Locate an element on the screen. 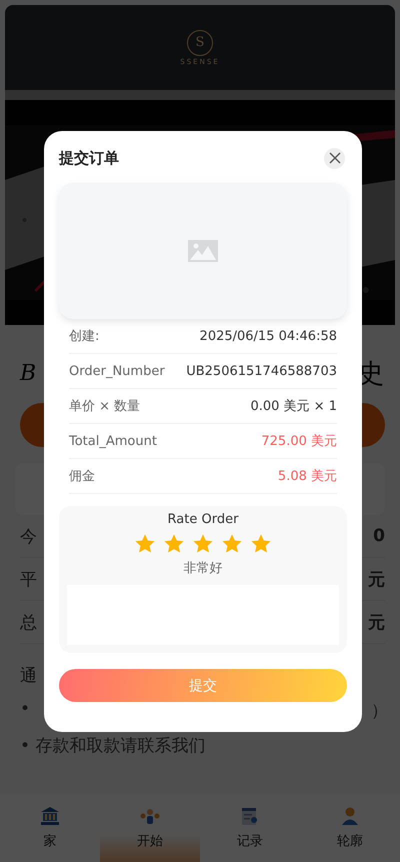  notice-text: ） is located at coordinates (379, 711).